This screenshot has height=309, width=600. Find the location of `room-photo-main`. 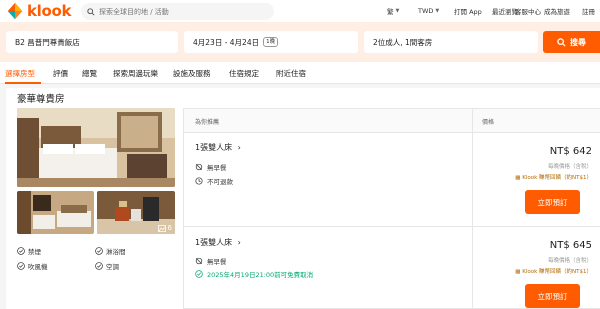

room-photo-main is located at coordinates (96, 147).